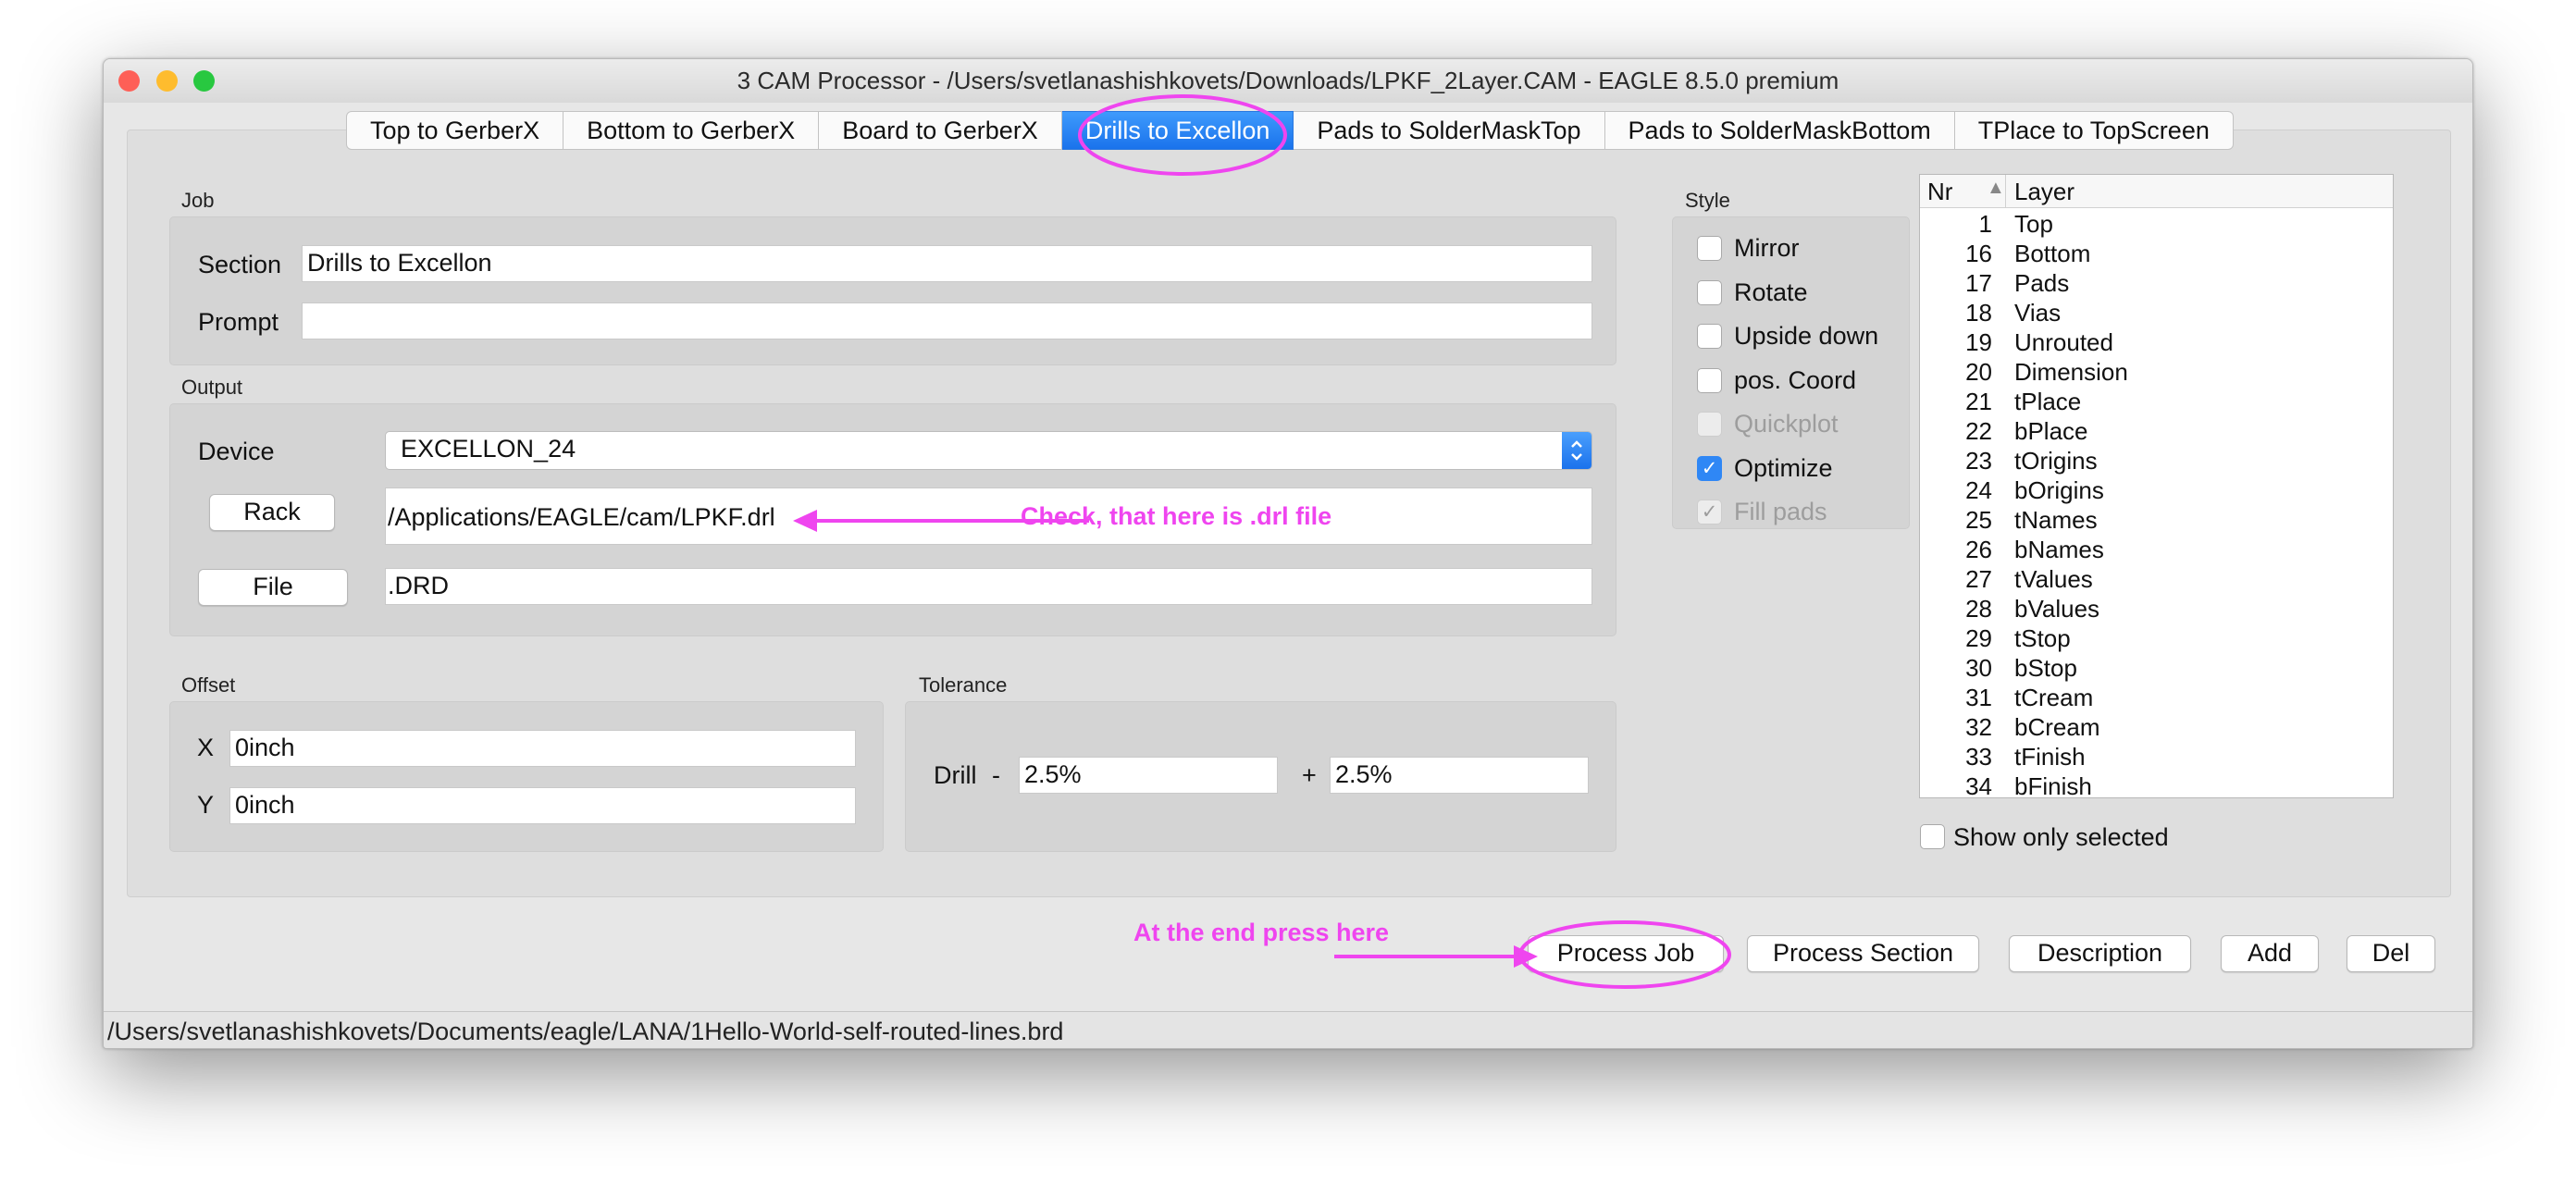 The width and height of the screenshot is (2576, 1197). What do you see at coordinates (273, 587) in the screenshot?
I see `file-button: File` at bounding box center [273, 587].